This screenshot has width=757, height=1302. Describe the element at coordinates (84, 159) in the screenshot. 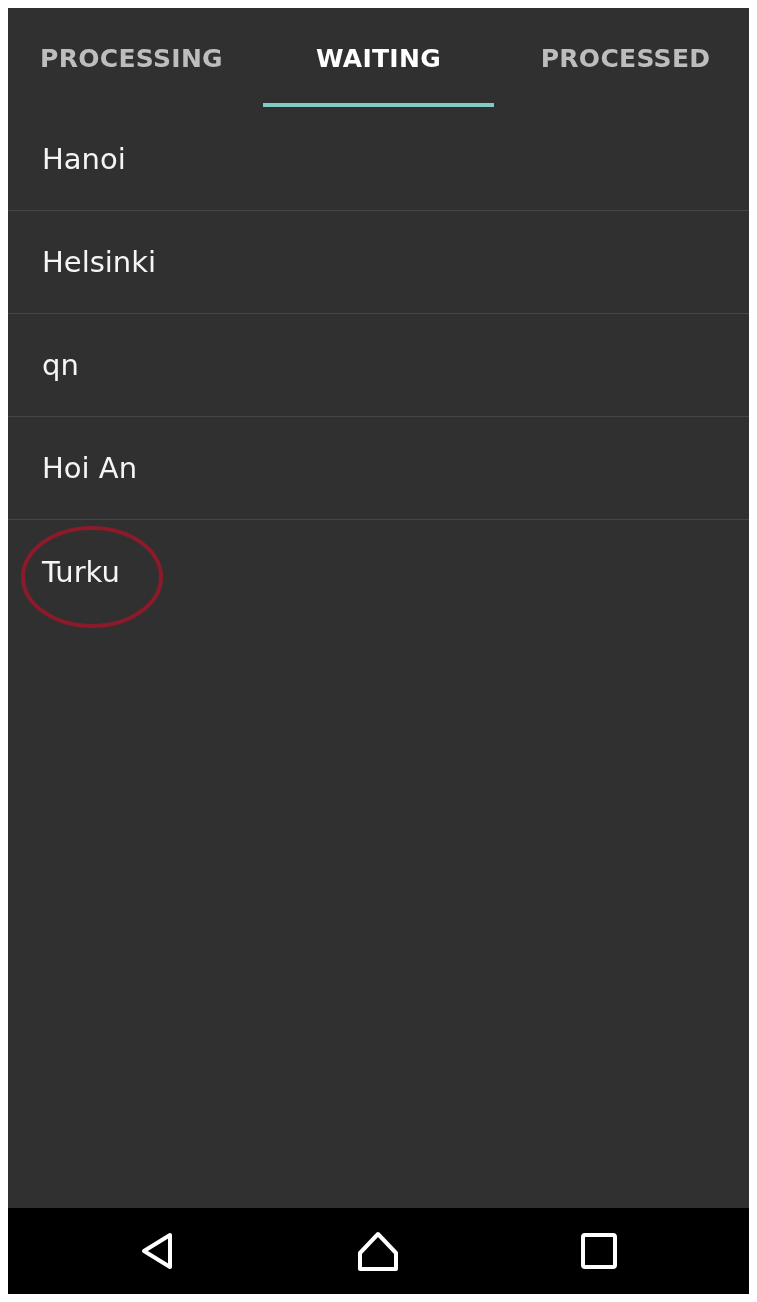

I see `city-name: Hanoi` at that location.